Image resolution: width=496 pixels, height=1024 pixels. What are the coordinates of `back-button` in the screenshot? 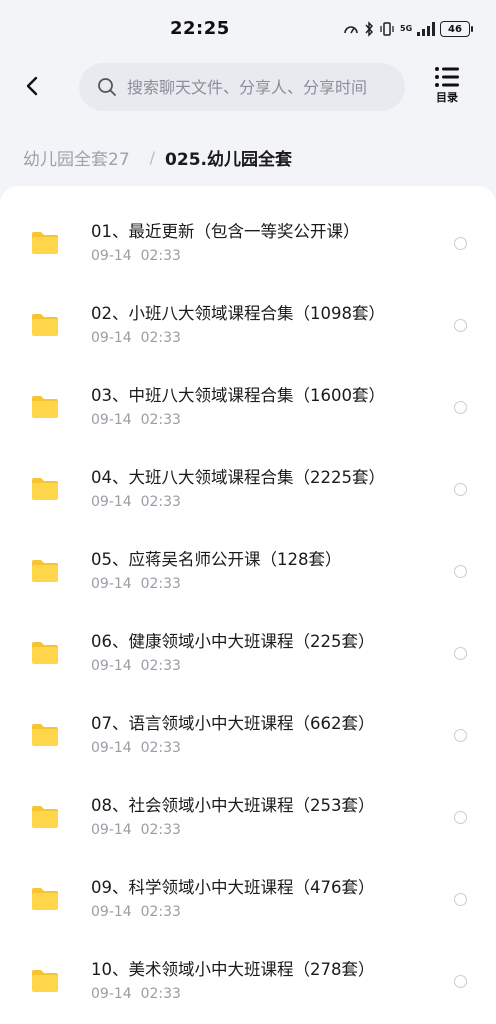 It's located at (32, 86).